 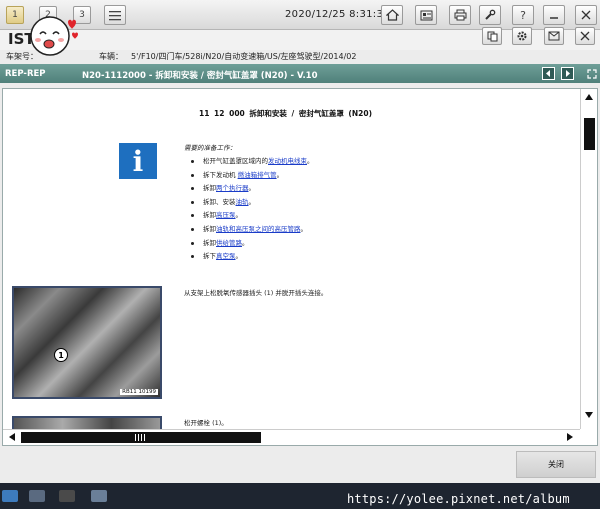 I want to click on info-icon: i, so click(x=138, y=161).